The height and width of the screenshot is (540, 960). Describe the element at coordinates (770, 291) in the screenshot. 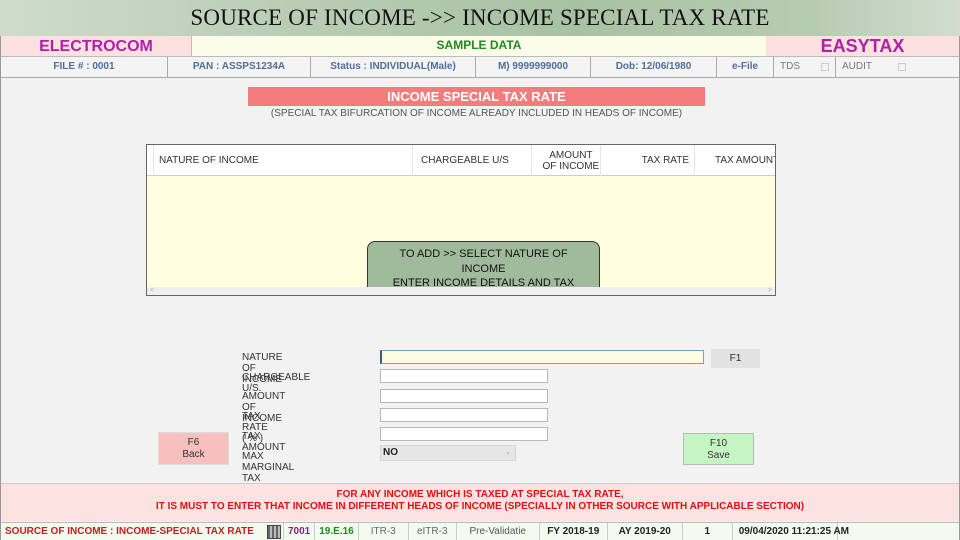

I see `scroll-right-icon: >` at that location.